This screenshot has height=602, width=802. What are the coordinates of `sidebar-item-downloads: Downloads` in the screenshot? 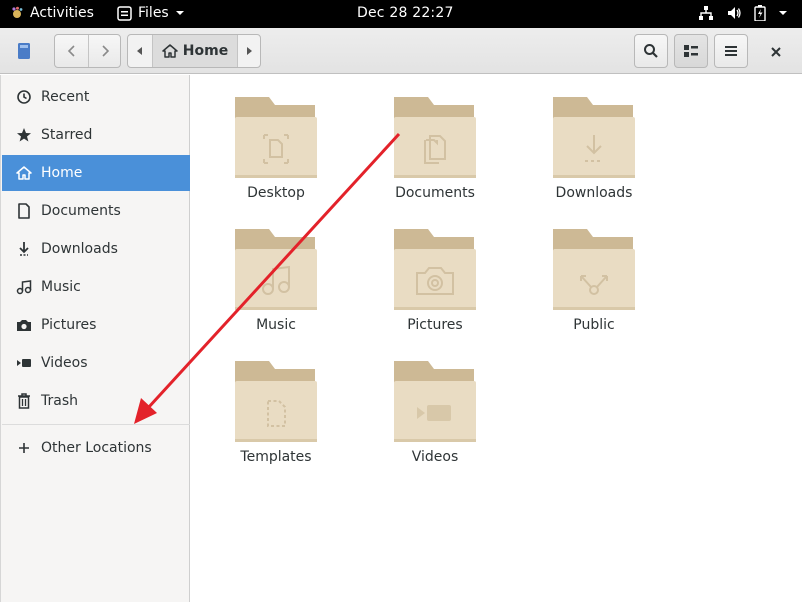 It's located at (96, 249).